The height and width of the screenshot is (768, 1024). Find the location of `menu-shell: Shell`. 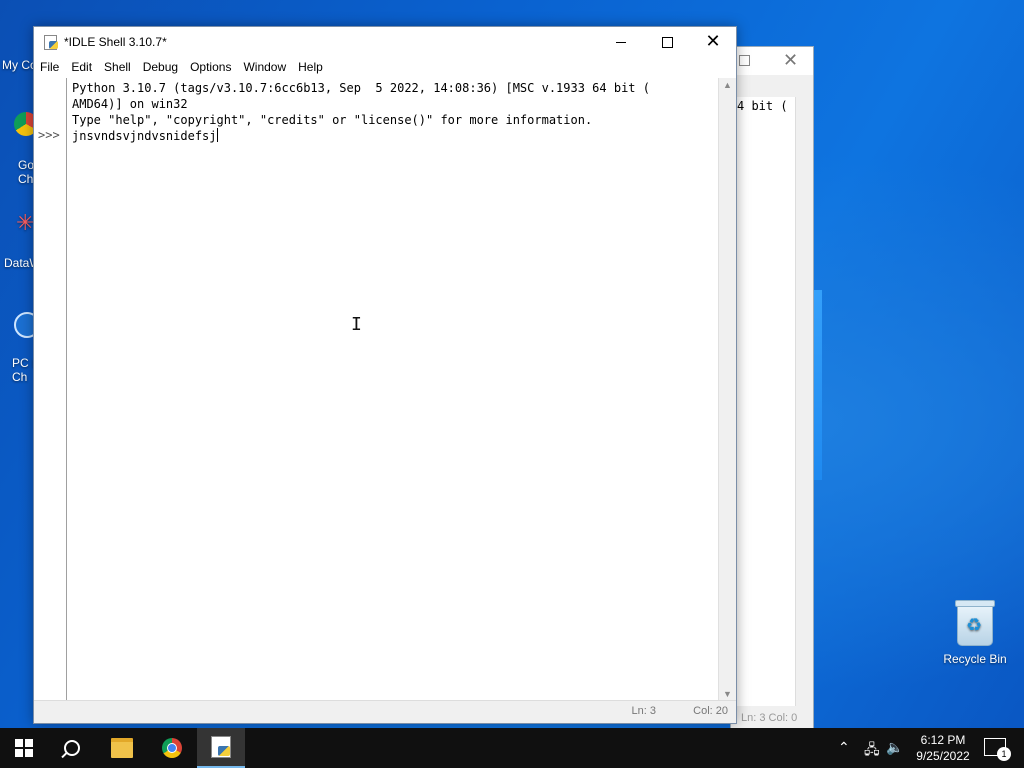

menu-shell: Shell is located at coordinates (117, 67).